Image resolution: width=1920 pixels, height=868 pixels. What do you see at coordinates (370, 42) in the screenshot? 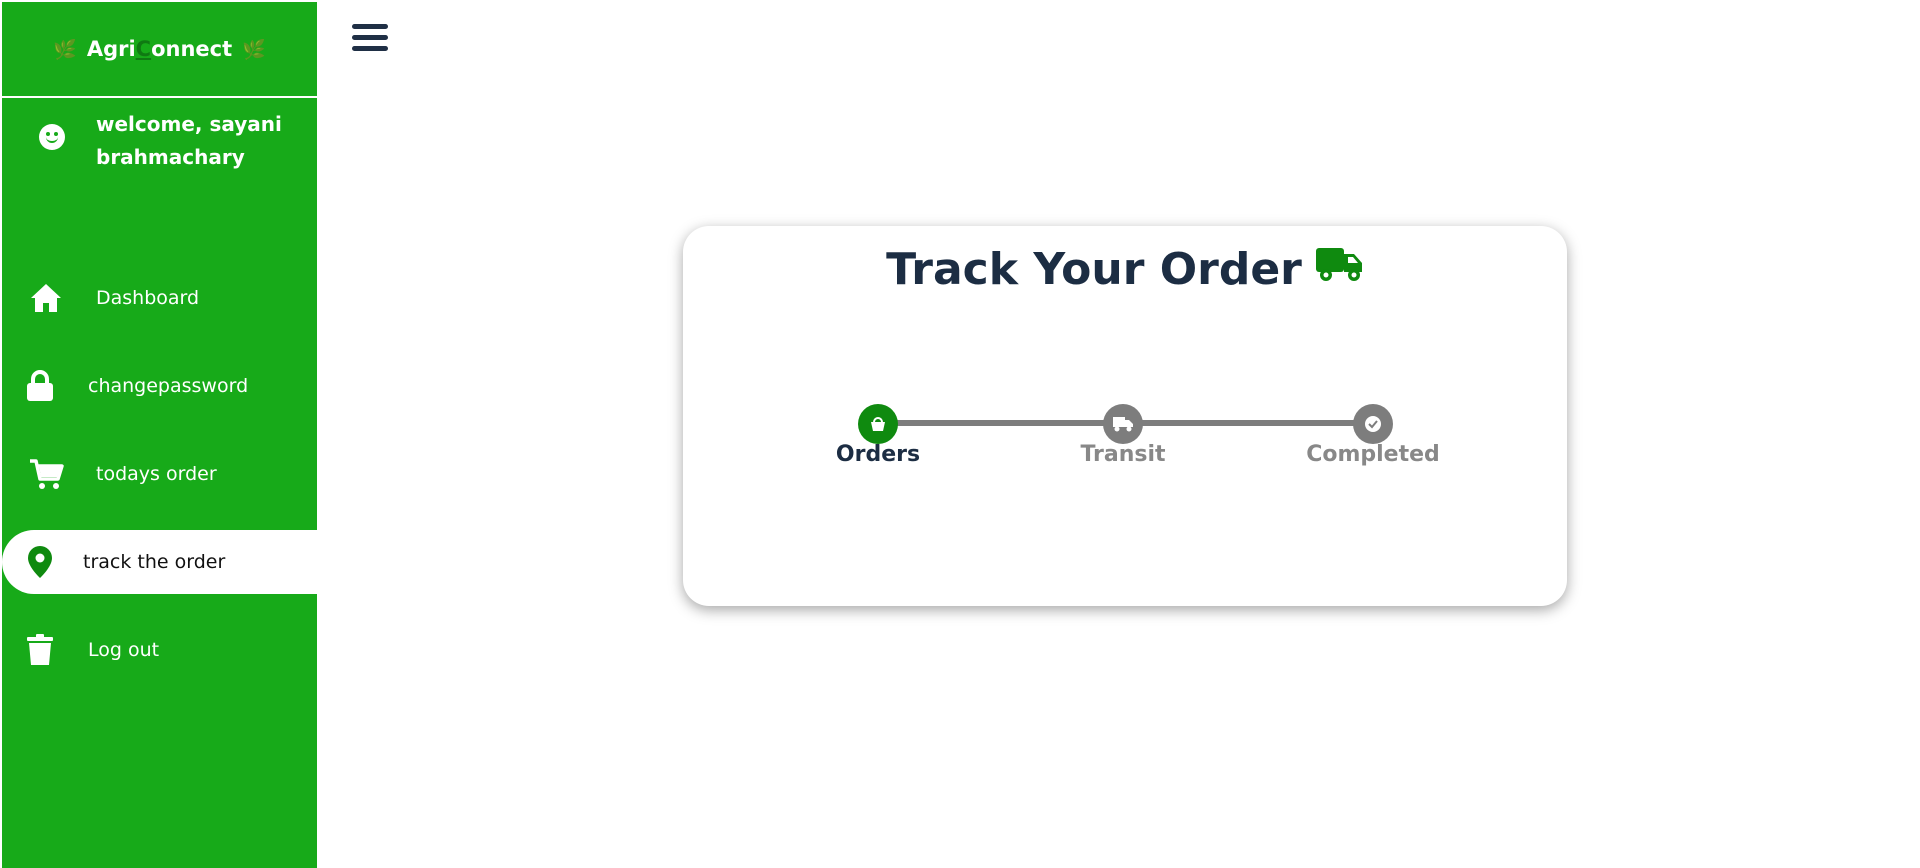
I see `hamburger-menu-icon` at bounding box center [370, 42].